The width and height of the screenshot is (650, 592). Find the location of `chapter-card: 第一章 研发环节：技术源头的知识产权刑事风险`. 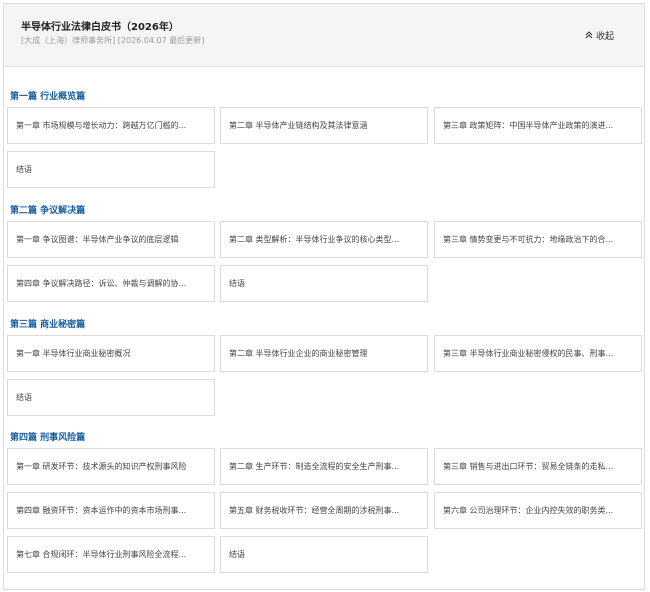

chapter-card: 第一章 研发环节：技术源头的知识产权刑事风险 is located at coordinates (111, 466).